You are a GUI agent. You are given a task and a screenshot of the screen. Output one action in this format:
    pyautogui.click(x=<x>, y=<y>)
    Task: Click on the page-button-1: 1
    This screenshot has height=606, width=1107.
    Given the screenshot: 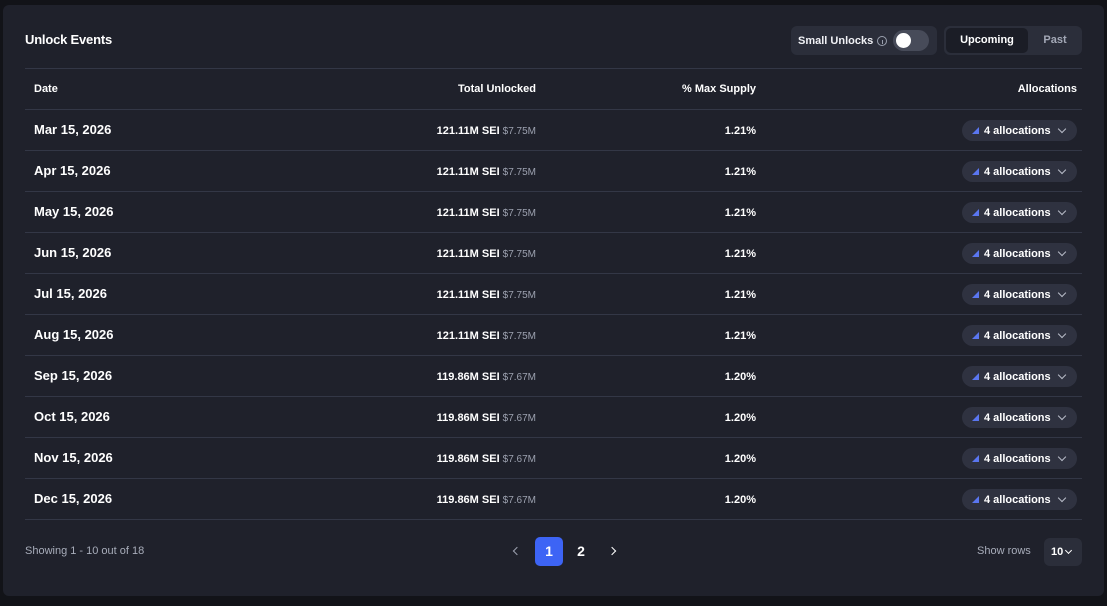 What is the action you would take?
    pyautogui.click(x=549, y=551)
    